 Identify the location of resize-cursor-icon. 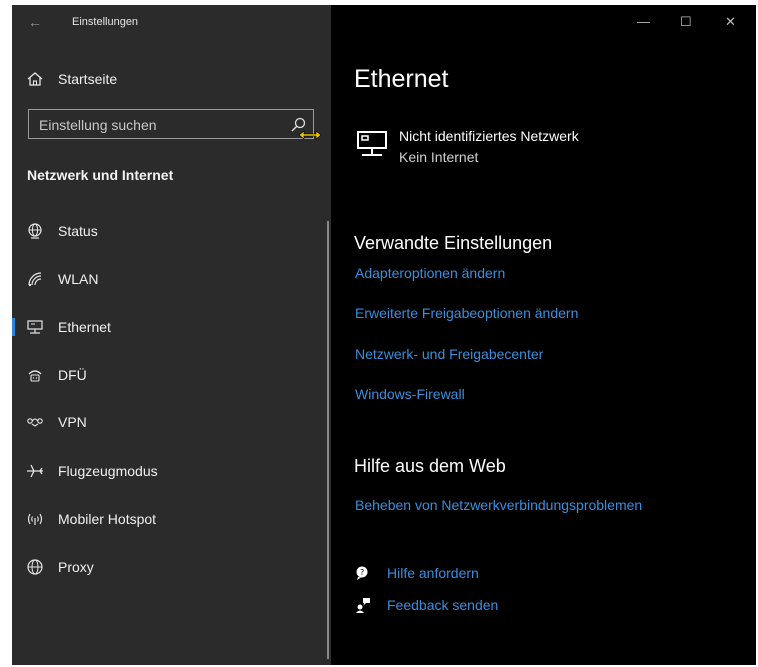
(310, 135).